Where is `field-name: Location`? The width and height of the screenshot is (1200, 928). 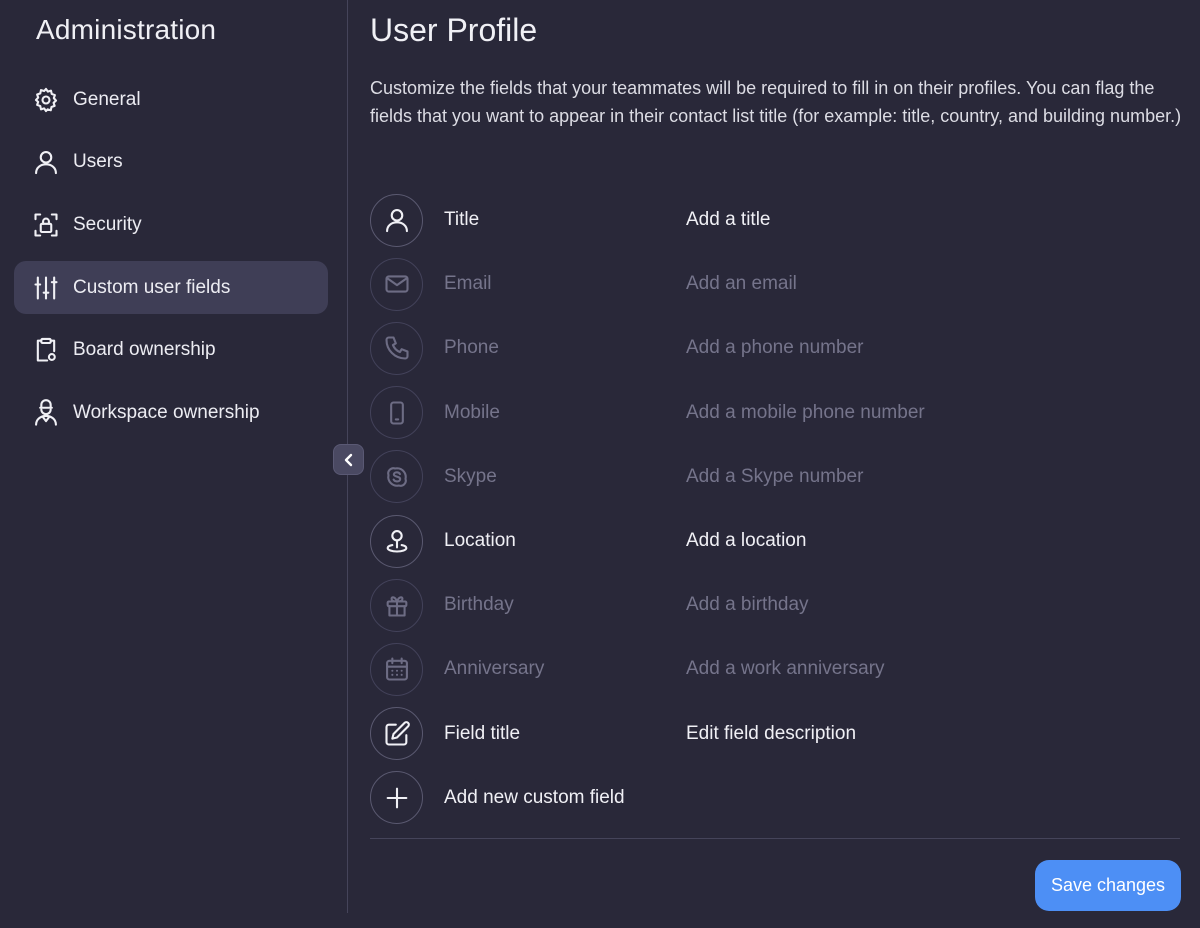 field-name: Location is located at coordinates (480, 541).